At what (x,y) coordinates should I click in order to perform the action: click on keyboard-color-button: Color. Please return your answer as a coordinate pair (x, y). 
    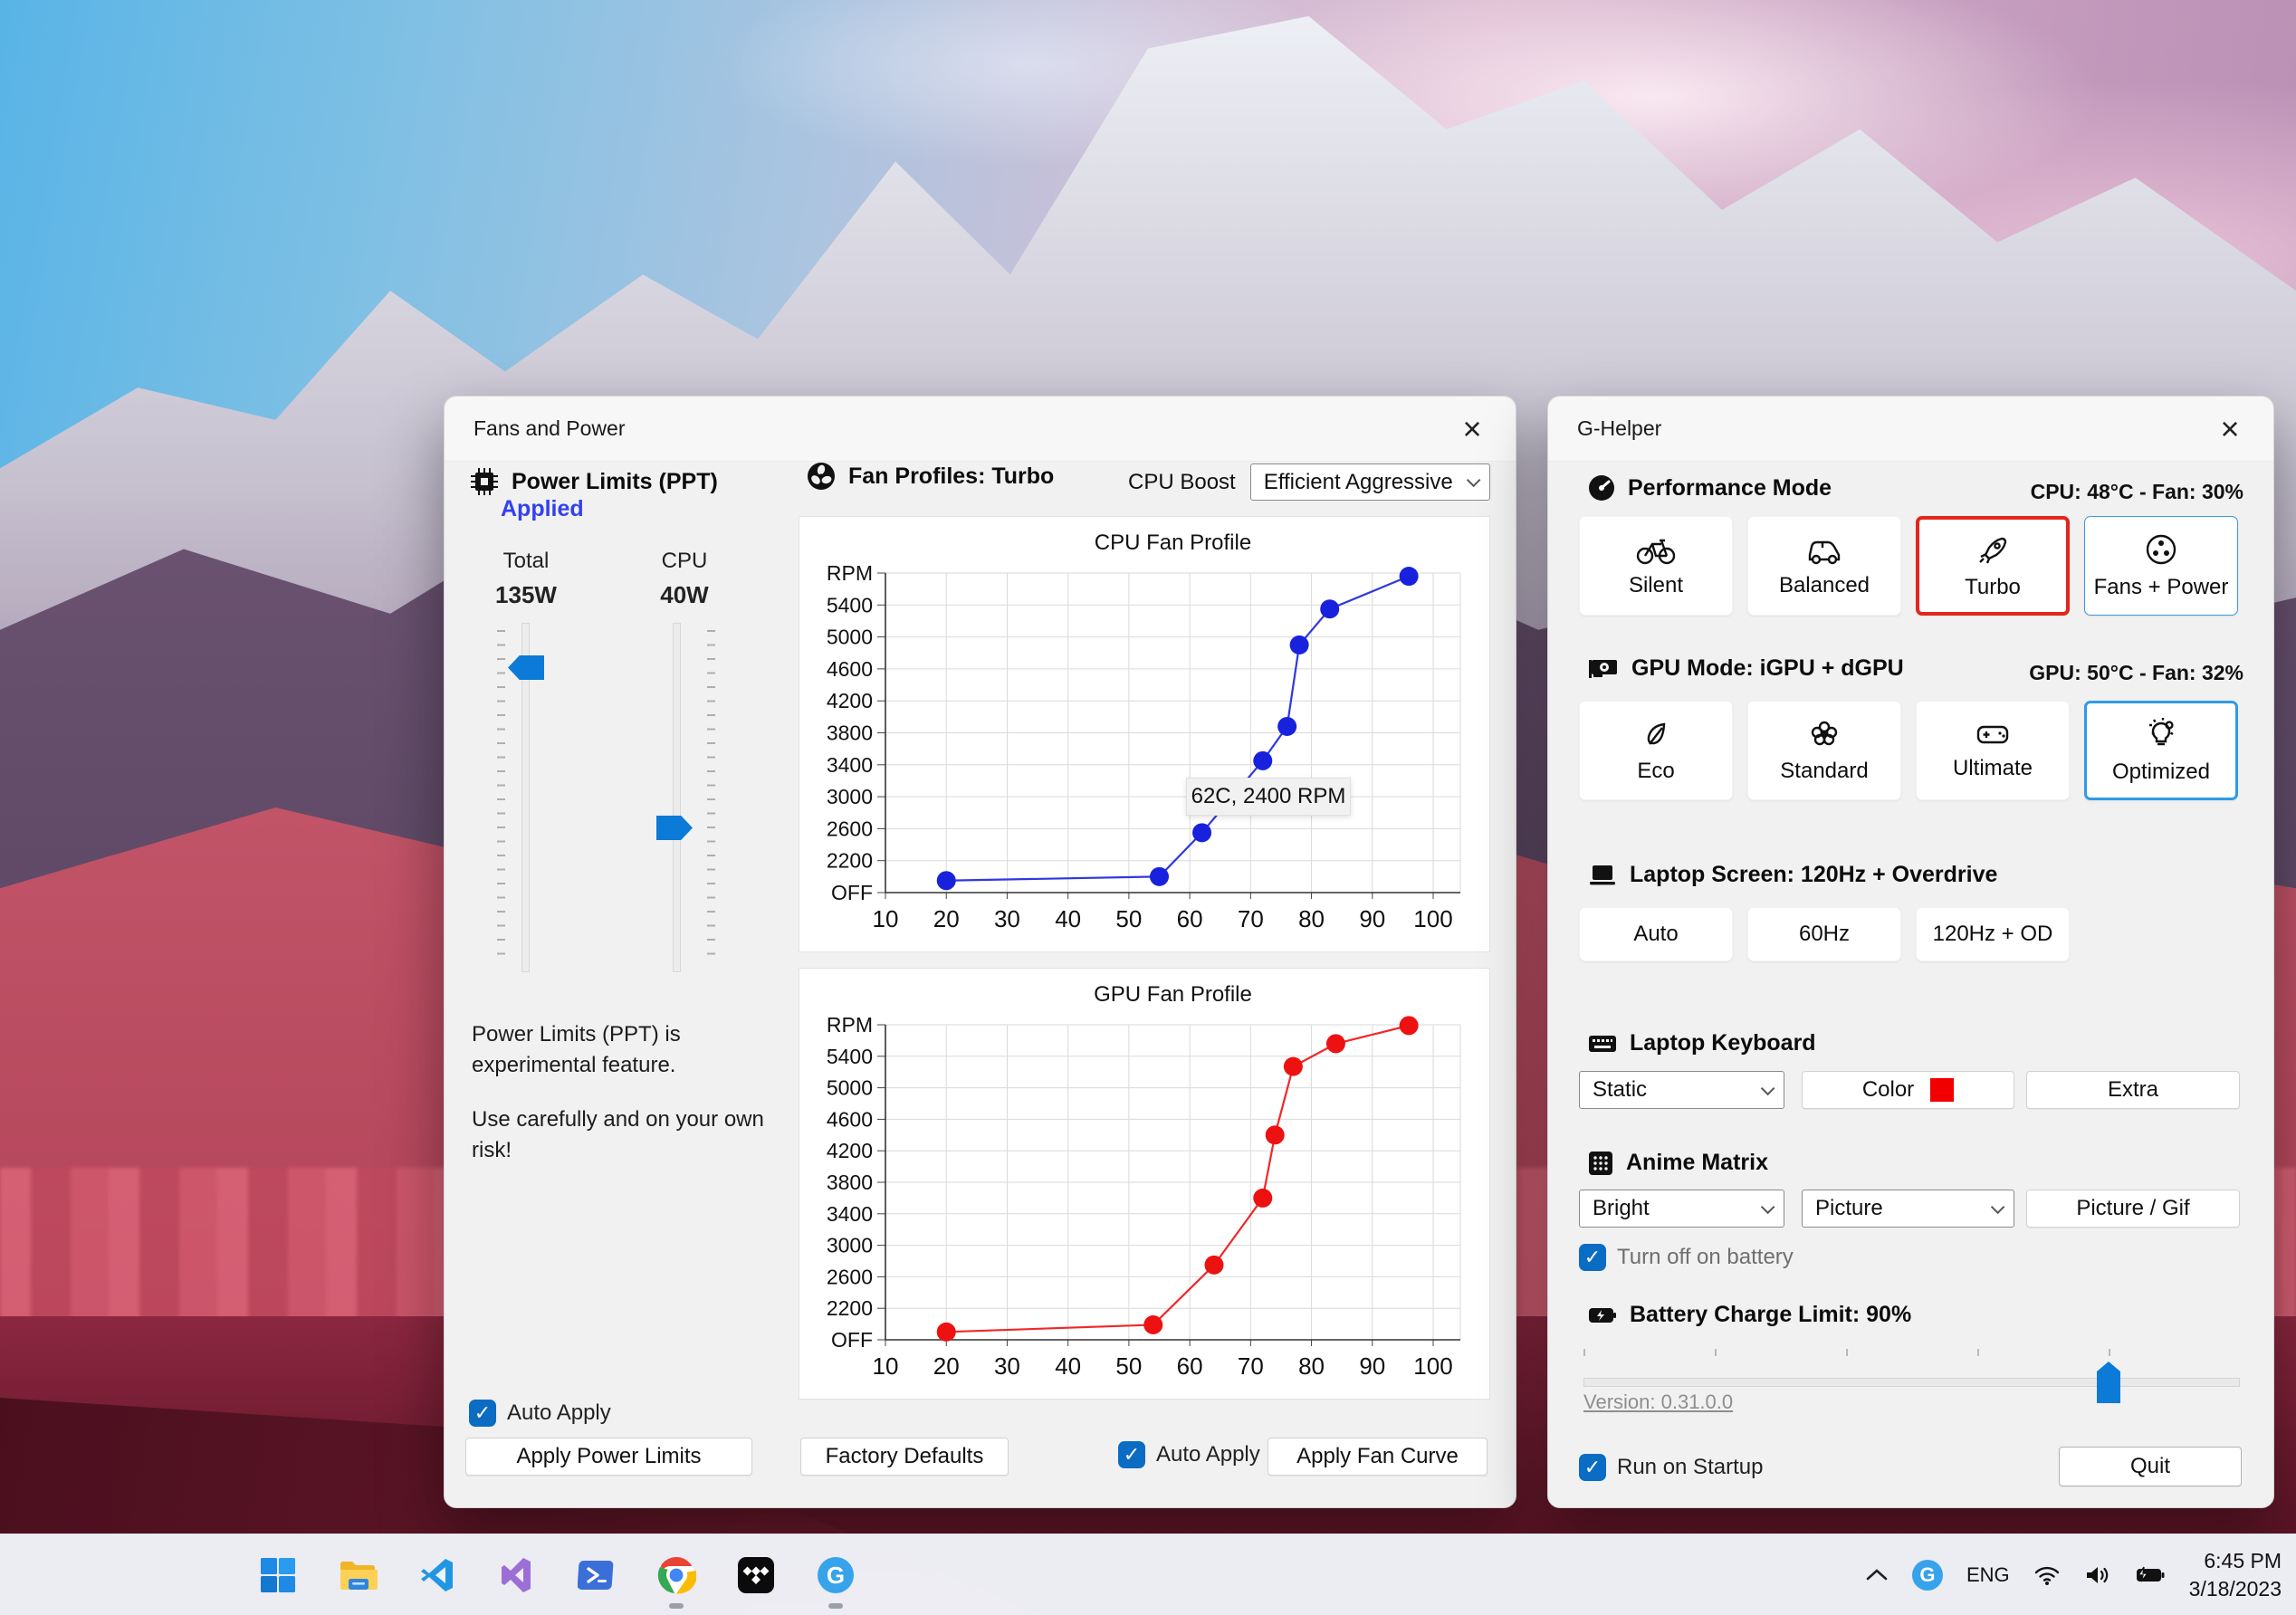
    Looking at the image, I should click on (1908, 1090).